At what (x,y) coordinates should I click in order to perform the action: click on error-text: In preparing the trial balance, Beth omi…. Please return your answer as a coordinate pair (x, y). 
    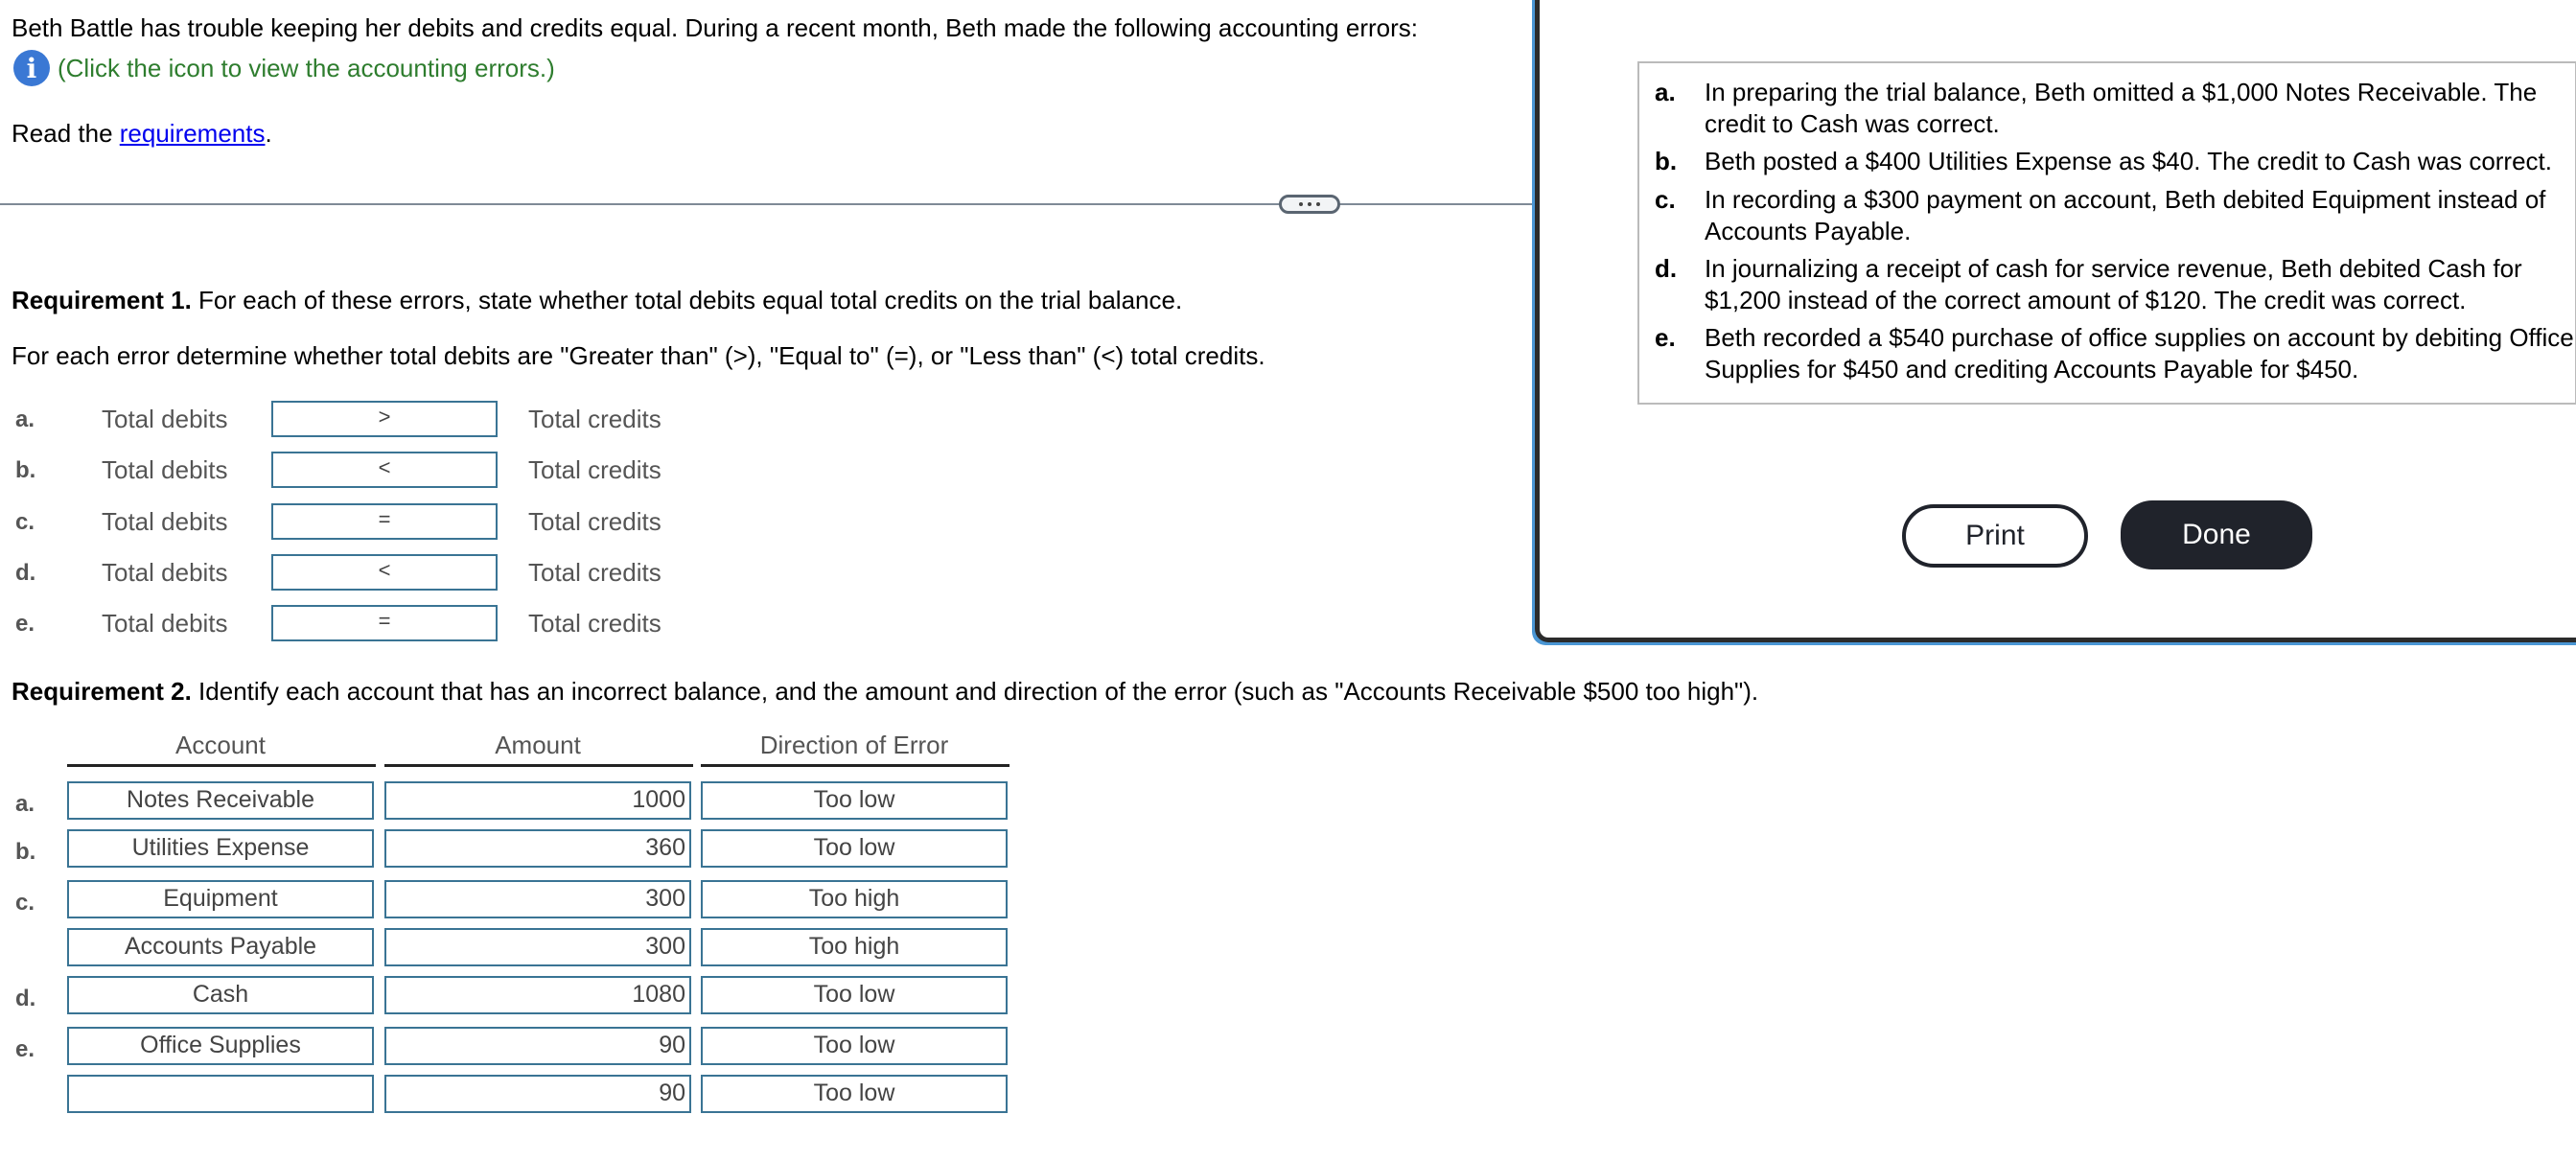
    Looking at the image, I should click on (2122, 108).